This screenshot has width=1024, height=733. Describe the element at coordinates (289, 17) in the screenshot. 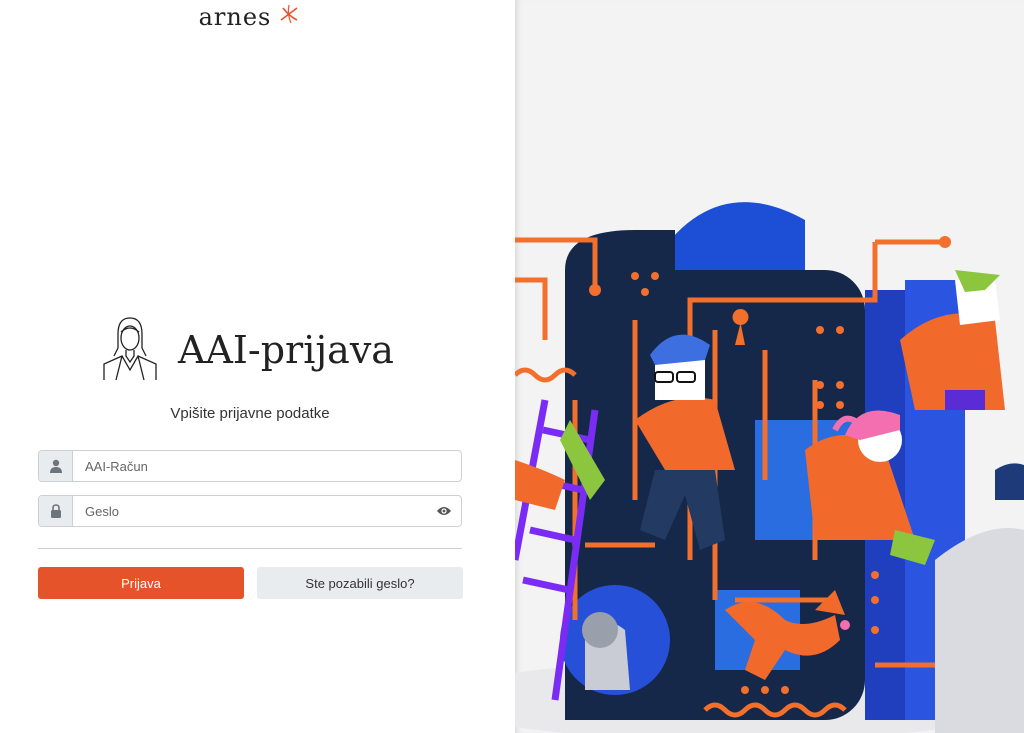

I see `arnes-logo-icon` at that location.